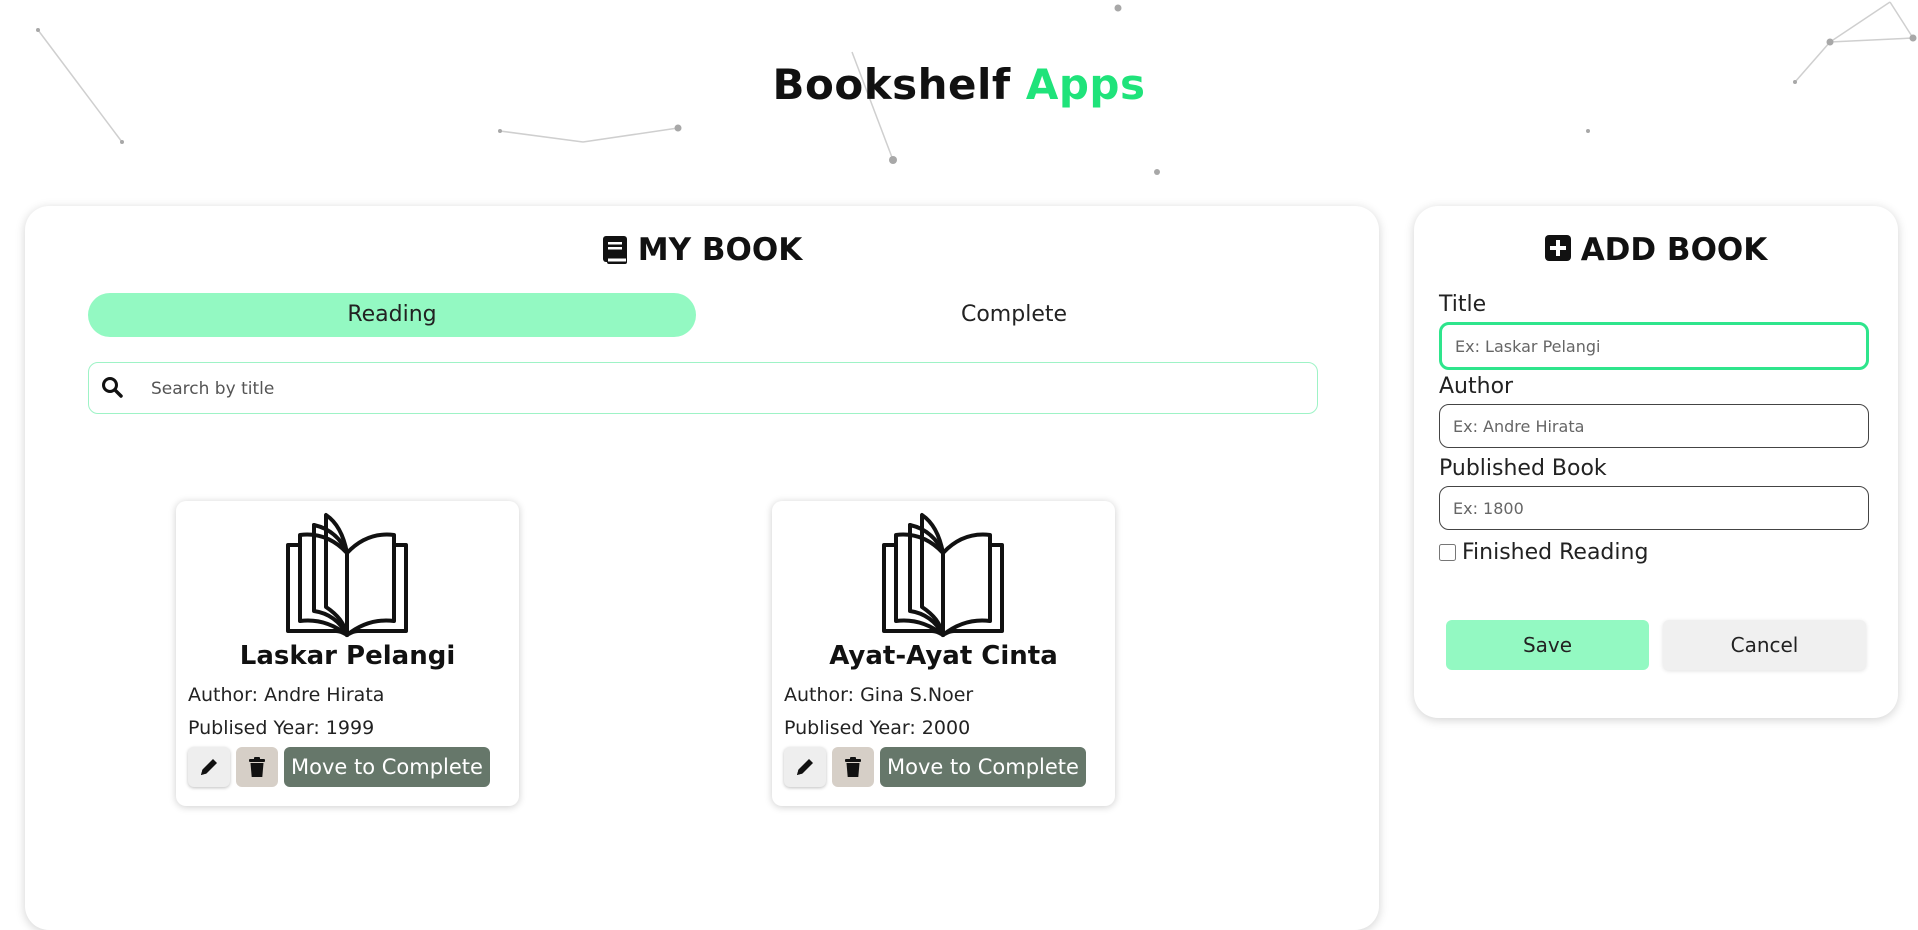  I want to click on search-input, so click(721, 389).